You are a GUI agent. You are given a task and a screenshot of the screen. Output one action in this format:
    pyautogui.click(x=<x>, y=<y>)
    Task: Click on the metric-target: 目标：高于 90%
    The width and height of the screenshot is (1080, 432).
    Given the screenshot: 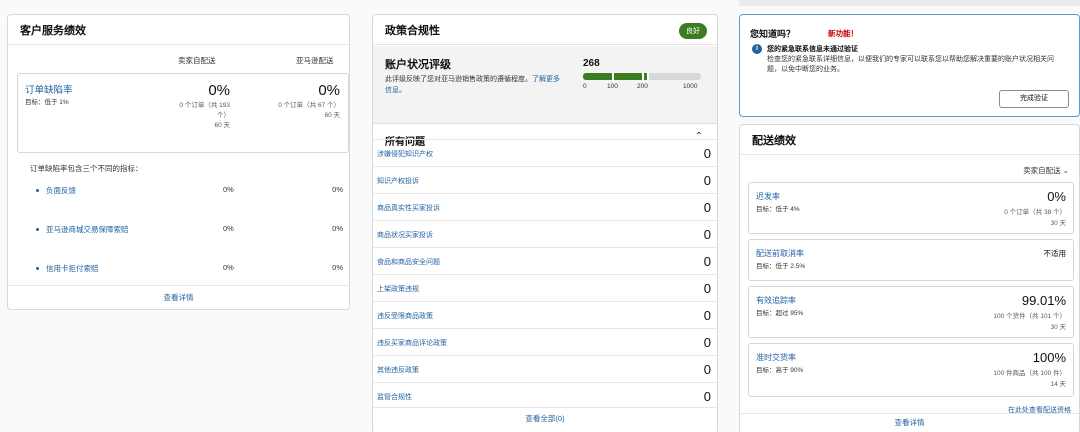 What is the action you would take?
    pyautogui.click(x=780, y=370)
    